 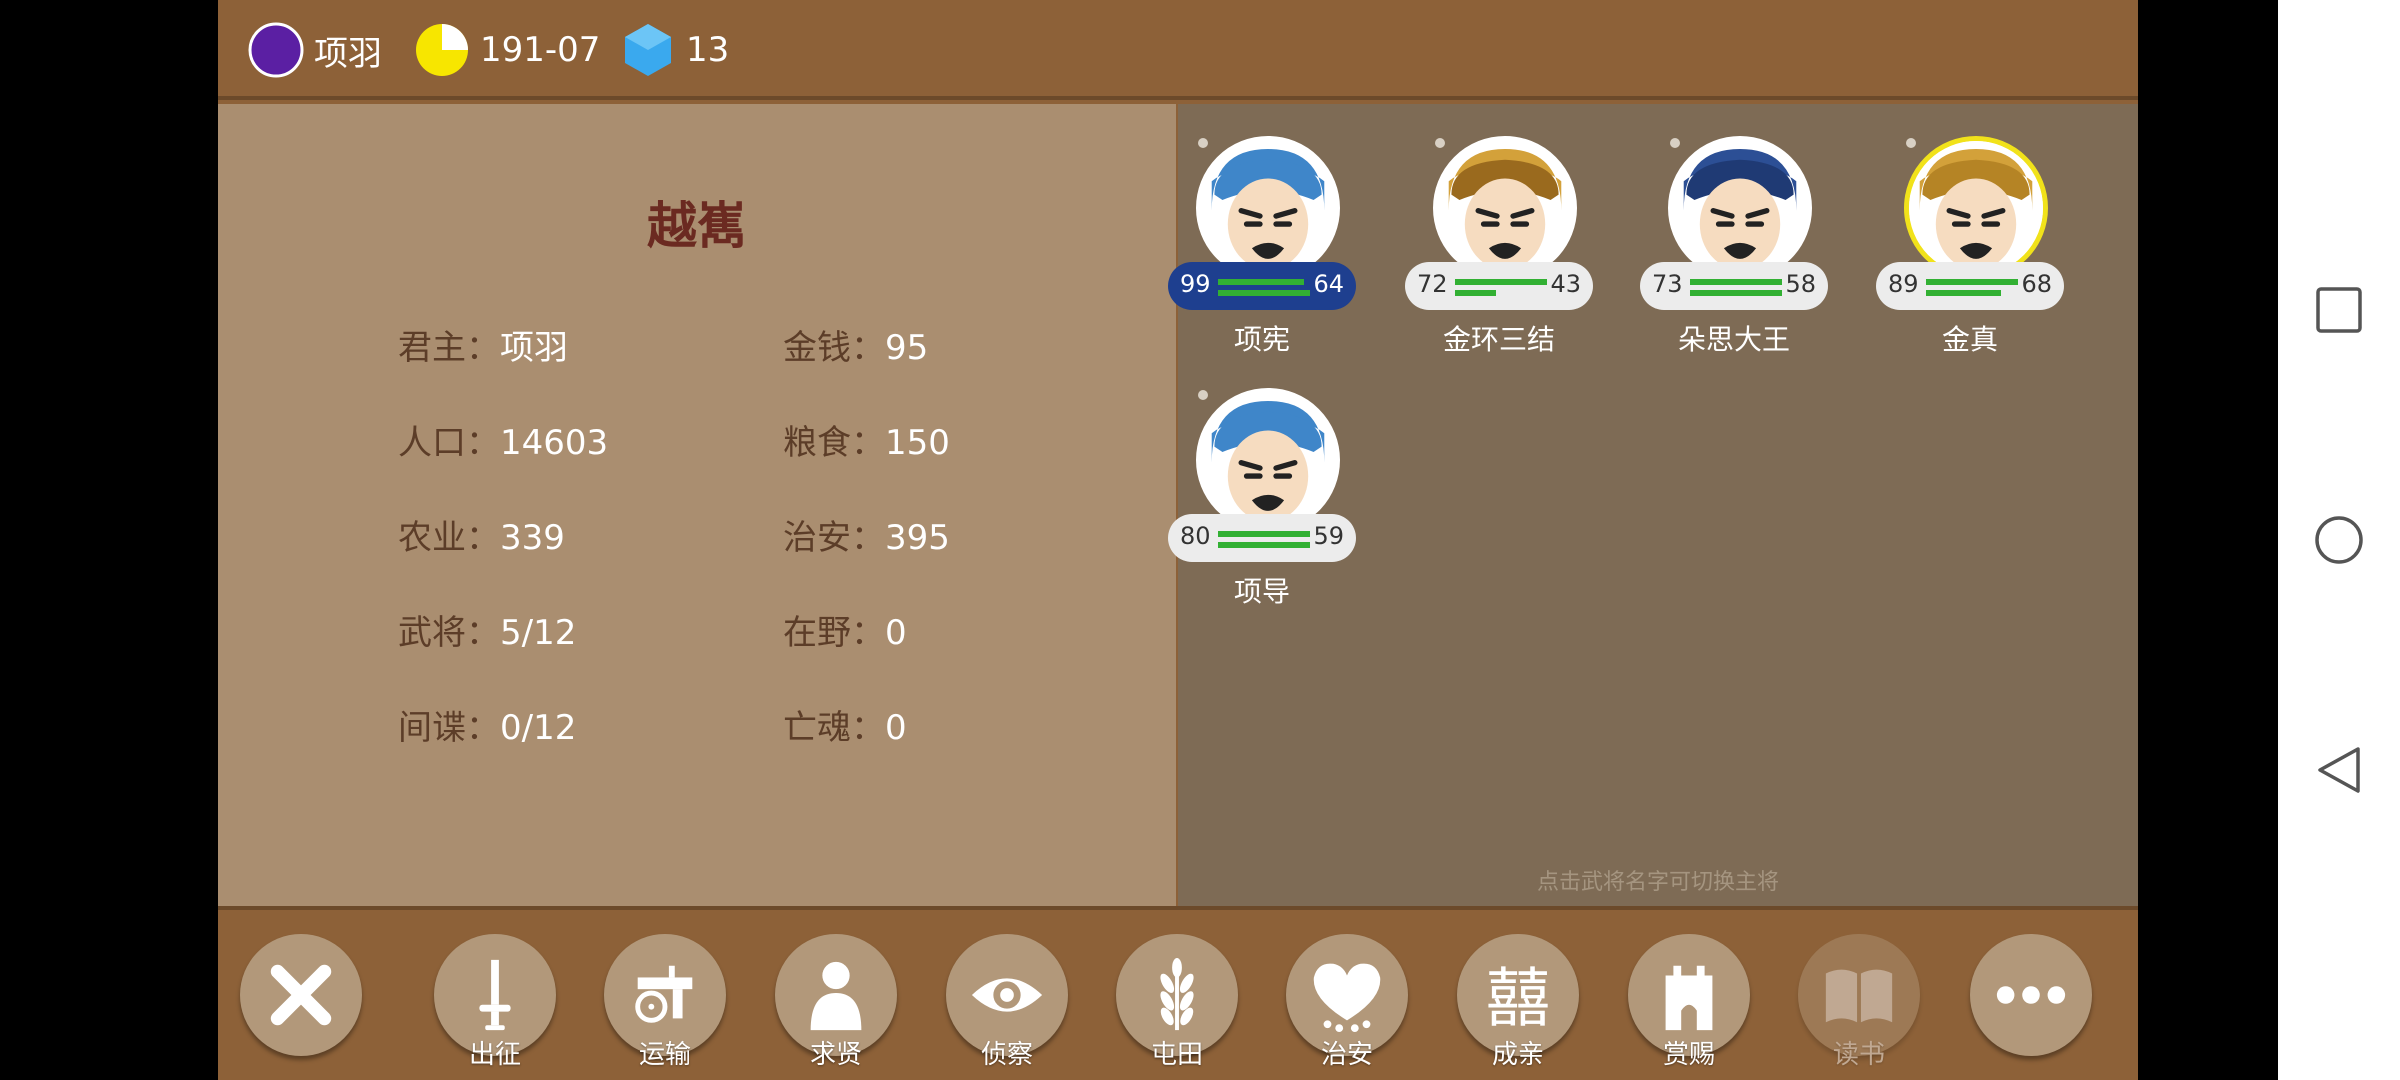 What do you see at coordinates (917, 443) in the screenshot?
I see `field-value: 150` at bounding box center [917, 443].